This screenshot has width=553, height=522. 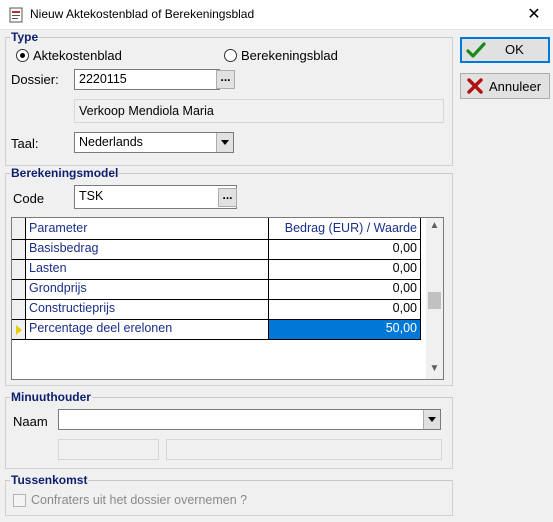 I want to click on row-selector-current, so click(x=19, y=330).